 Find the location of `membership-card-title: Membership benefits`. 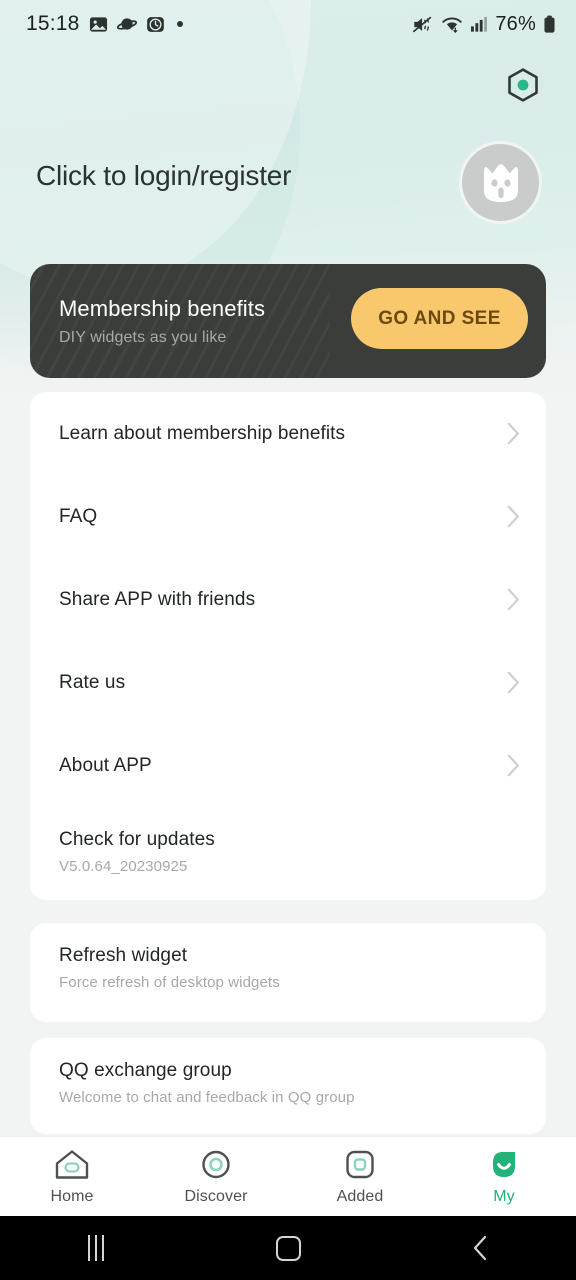

membership-card-title: Membership benefits is located at coordinates (162, 308).